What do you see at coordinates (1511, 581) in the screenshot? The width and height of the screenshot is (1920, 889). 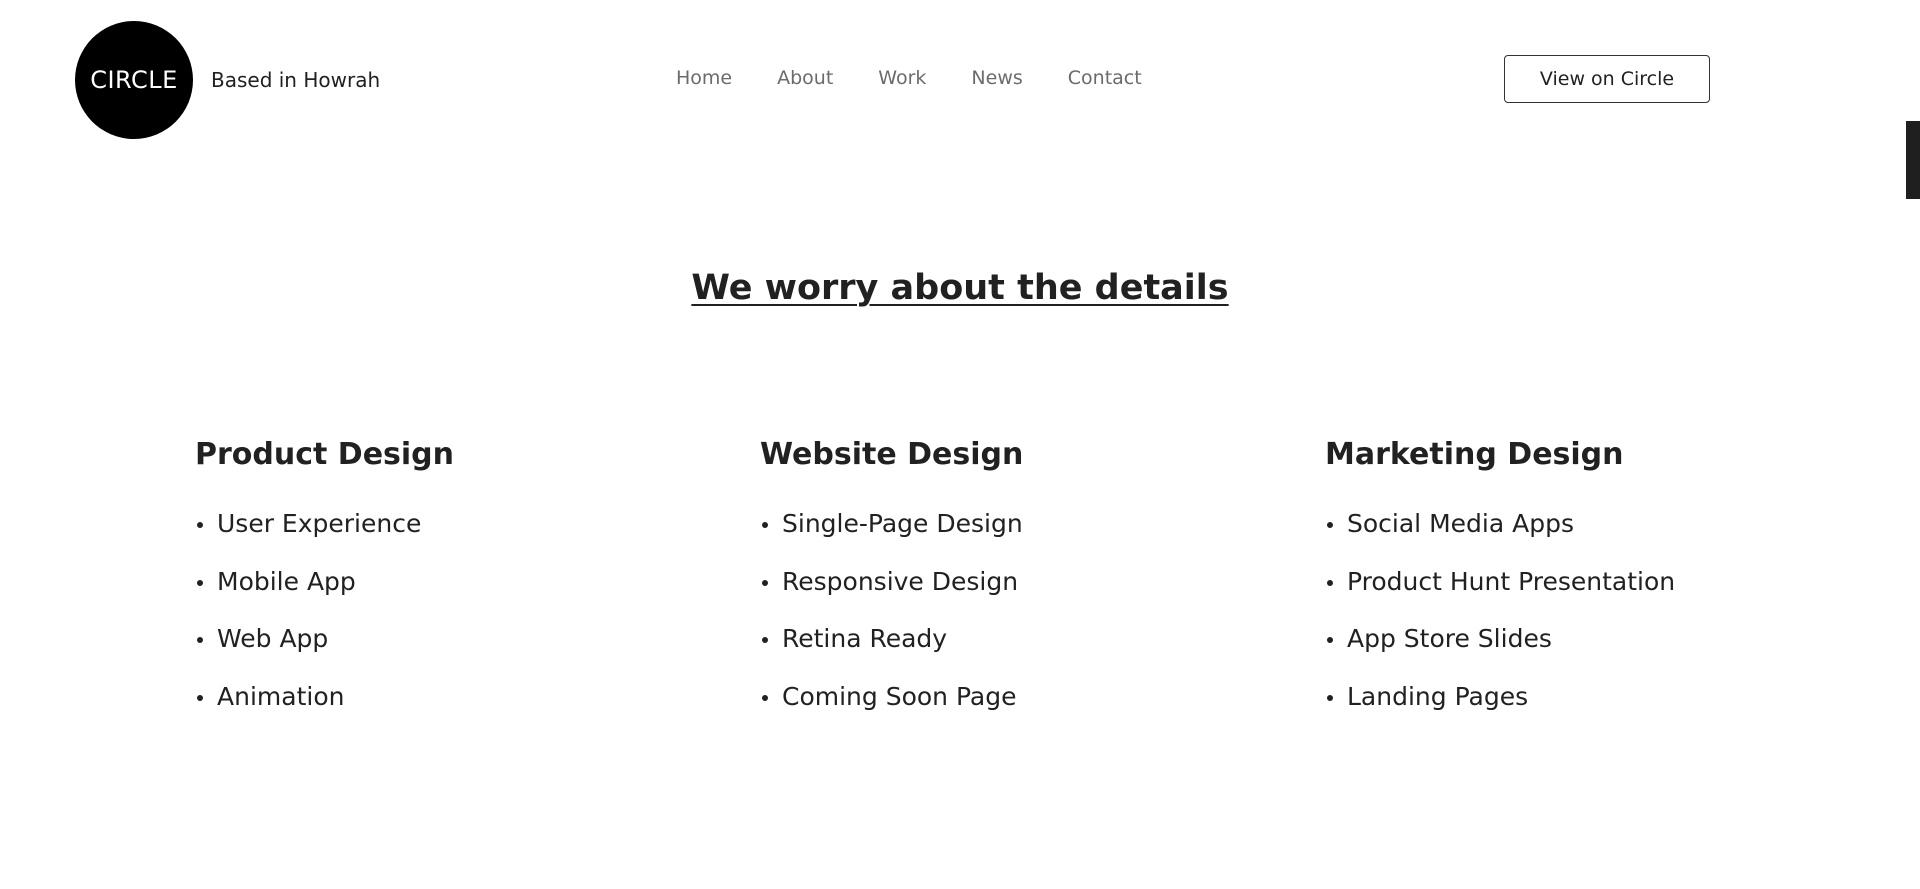 I see `list-item-label: Product Hunt Presentation` at bounding box center [1511, 581].